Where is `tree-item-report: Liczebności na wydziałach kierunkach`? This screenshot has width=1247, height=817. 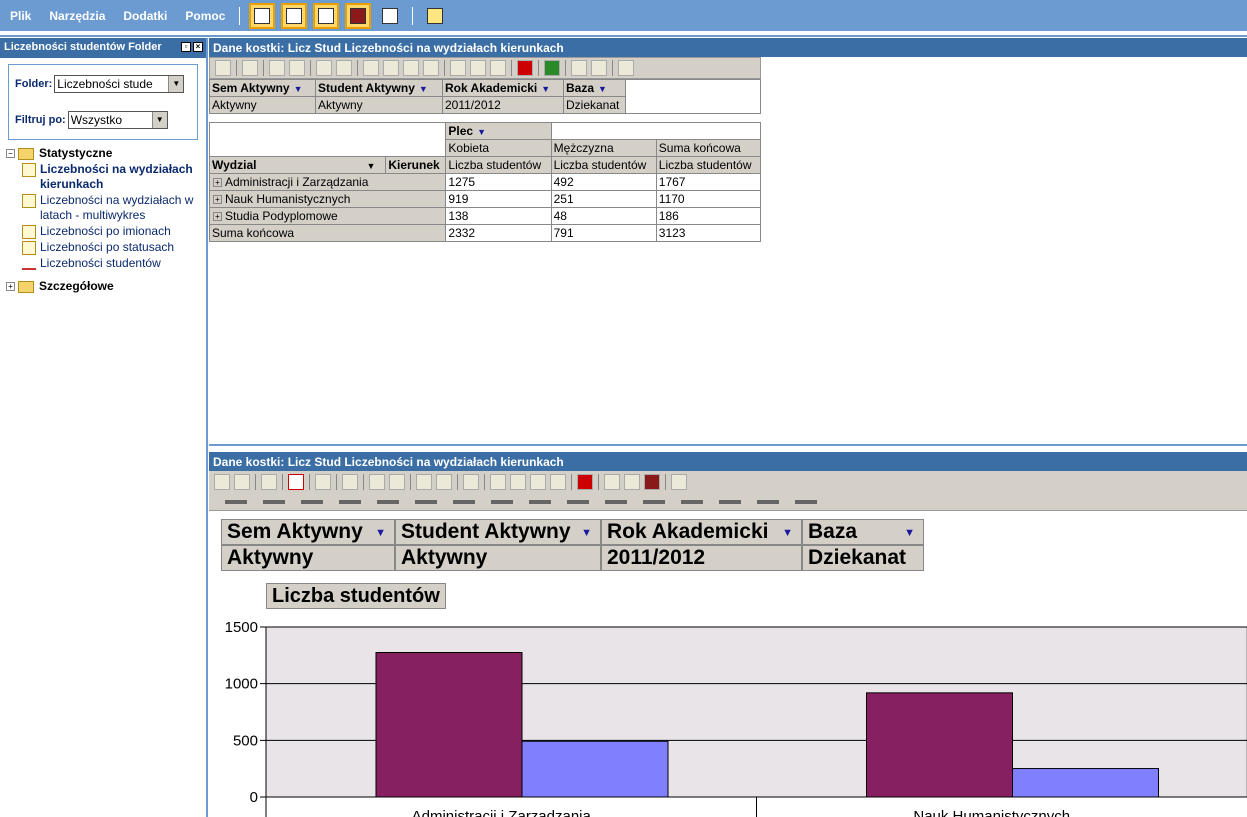
tree-item-report: Liczebności na wydziałach kierunkach is located at coordinates (103, 177).